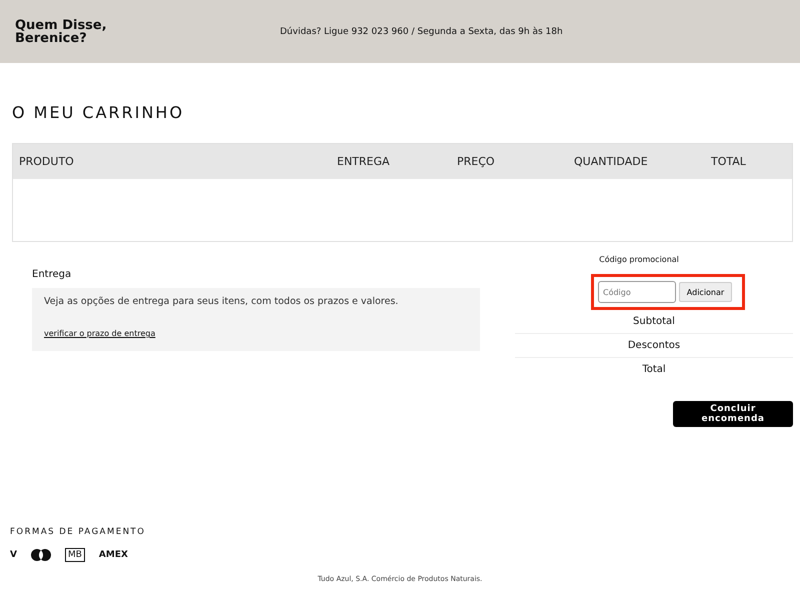 The height and width of the screenshot is (600, 800). What do you see at coordinates (476, 161) in the screenshot?
I see `column-header: PREÇO` at bounding box center [476, 161].